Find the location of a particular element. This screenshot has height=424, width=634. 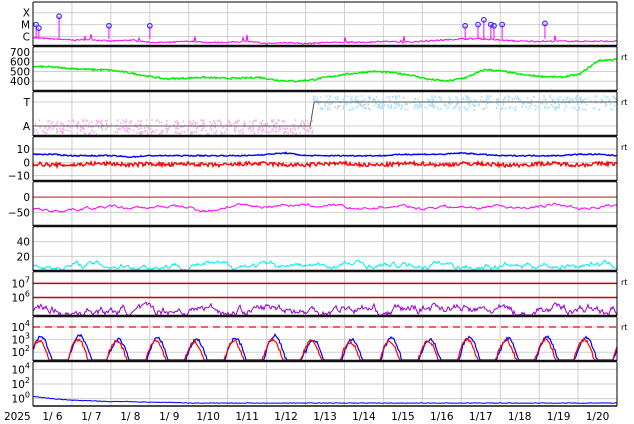

tick-label-text: 0 is located at coordinates (26, 198).